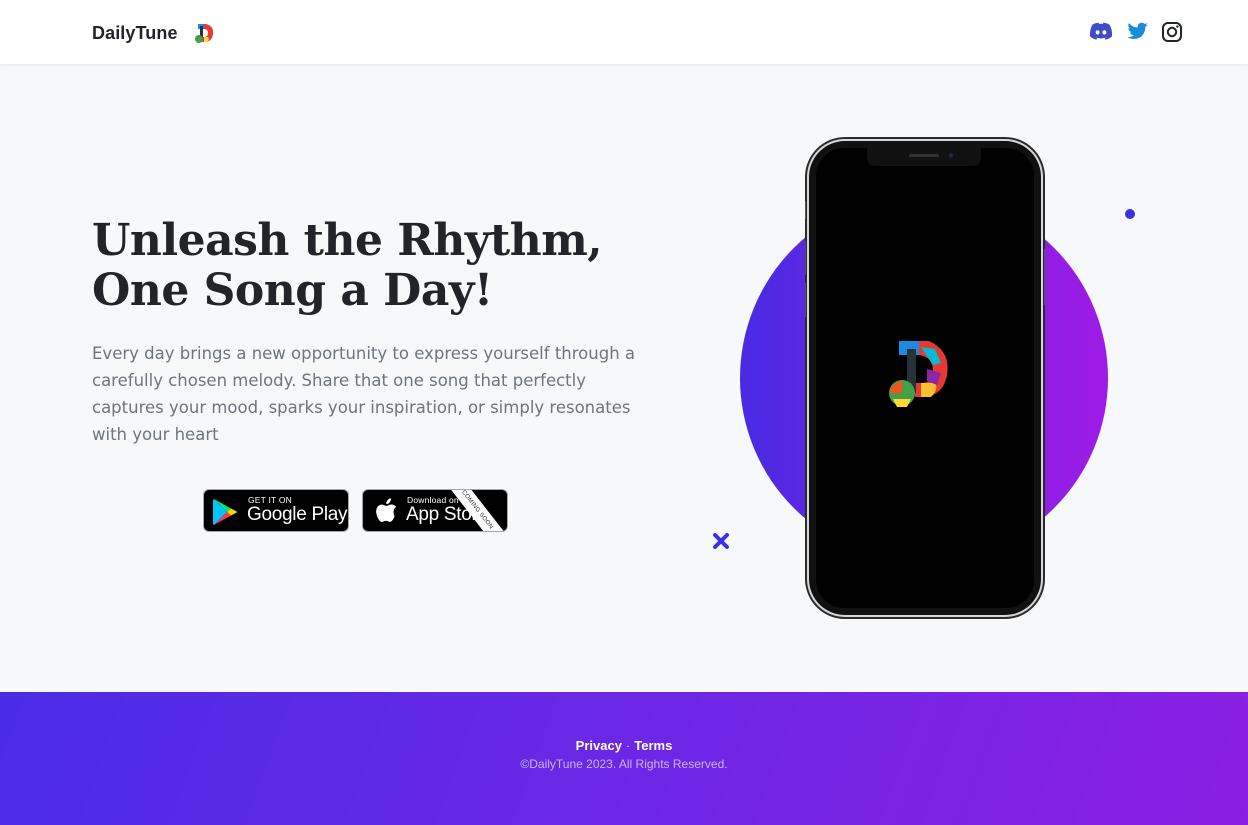 The height and width of the screenshot is (825, 1248). I want to click on google-play-label: Google Play, so click(297, 514).